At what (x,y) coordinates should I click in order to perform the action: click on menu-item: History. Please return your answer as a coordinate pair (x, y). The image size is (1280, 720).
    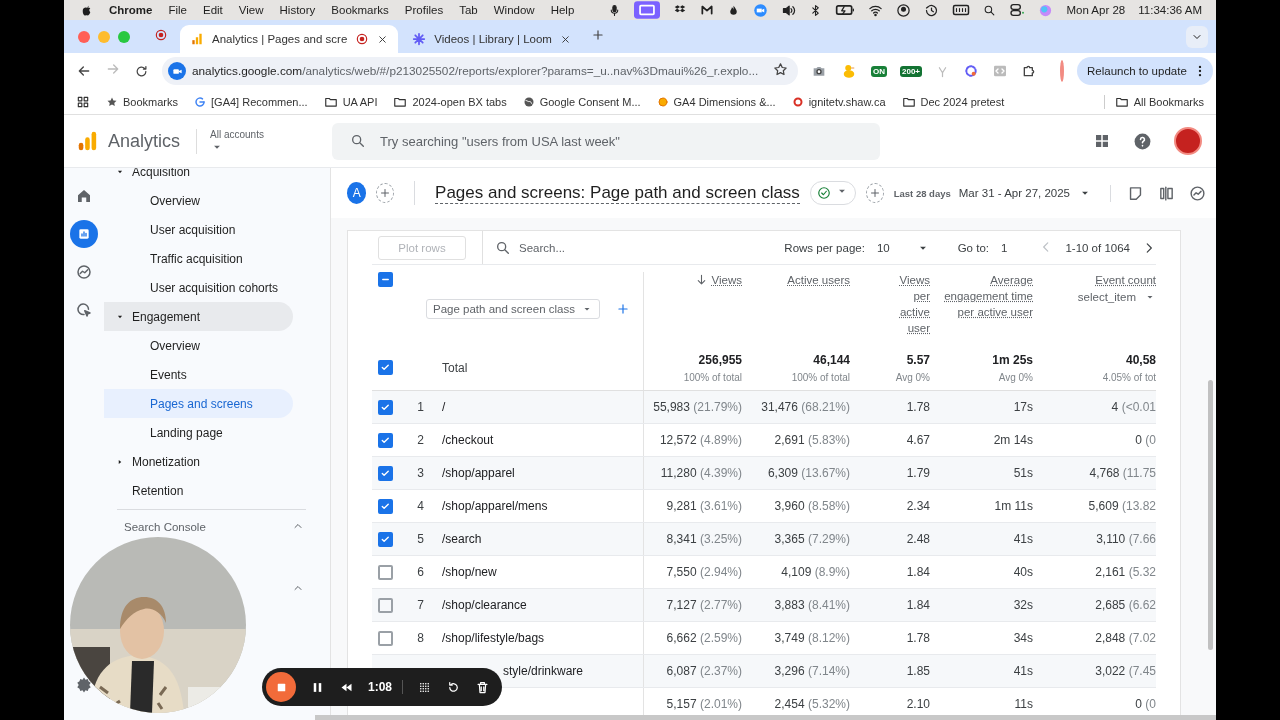
    Looking at the image, I should click on (297, 10).